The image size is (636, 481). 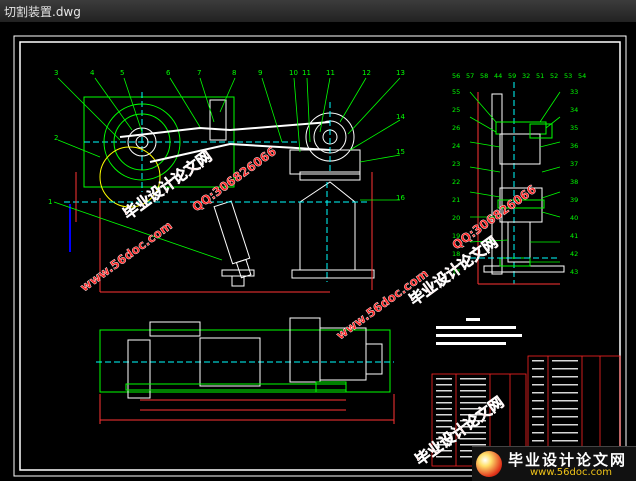 What do you see at coordinates (498, 76) in the screenshot?
I see `svg-text: 44` at bounding box center [498, 76].